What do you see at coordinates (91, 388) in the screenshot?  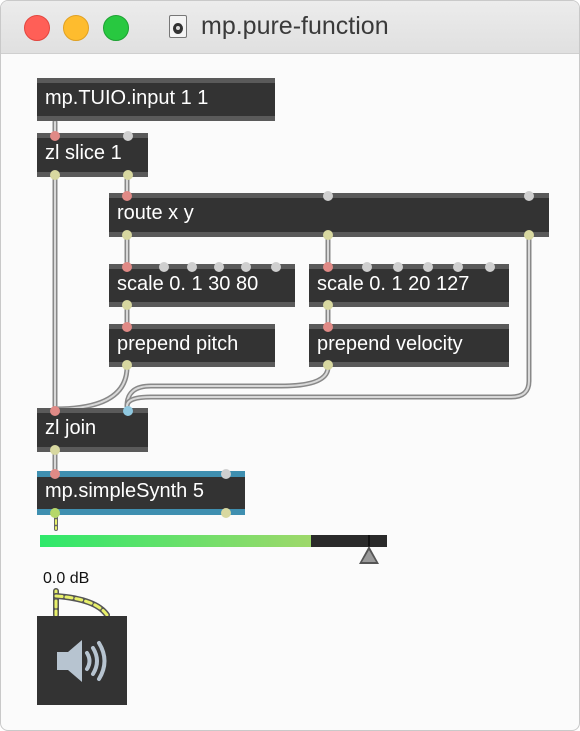 I see `cord-prepend-pitch-join` at bounding box center [91, 388].